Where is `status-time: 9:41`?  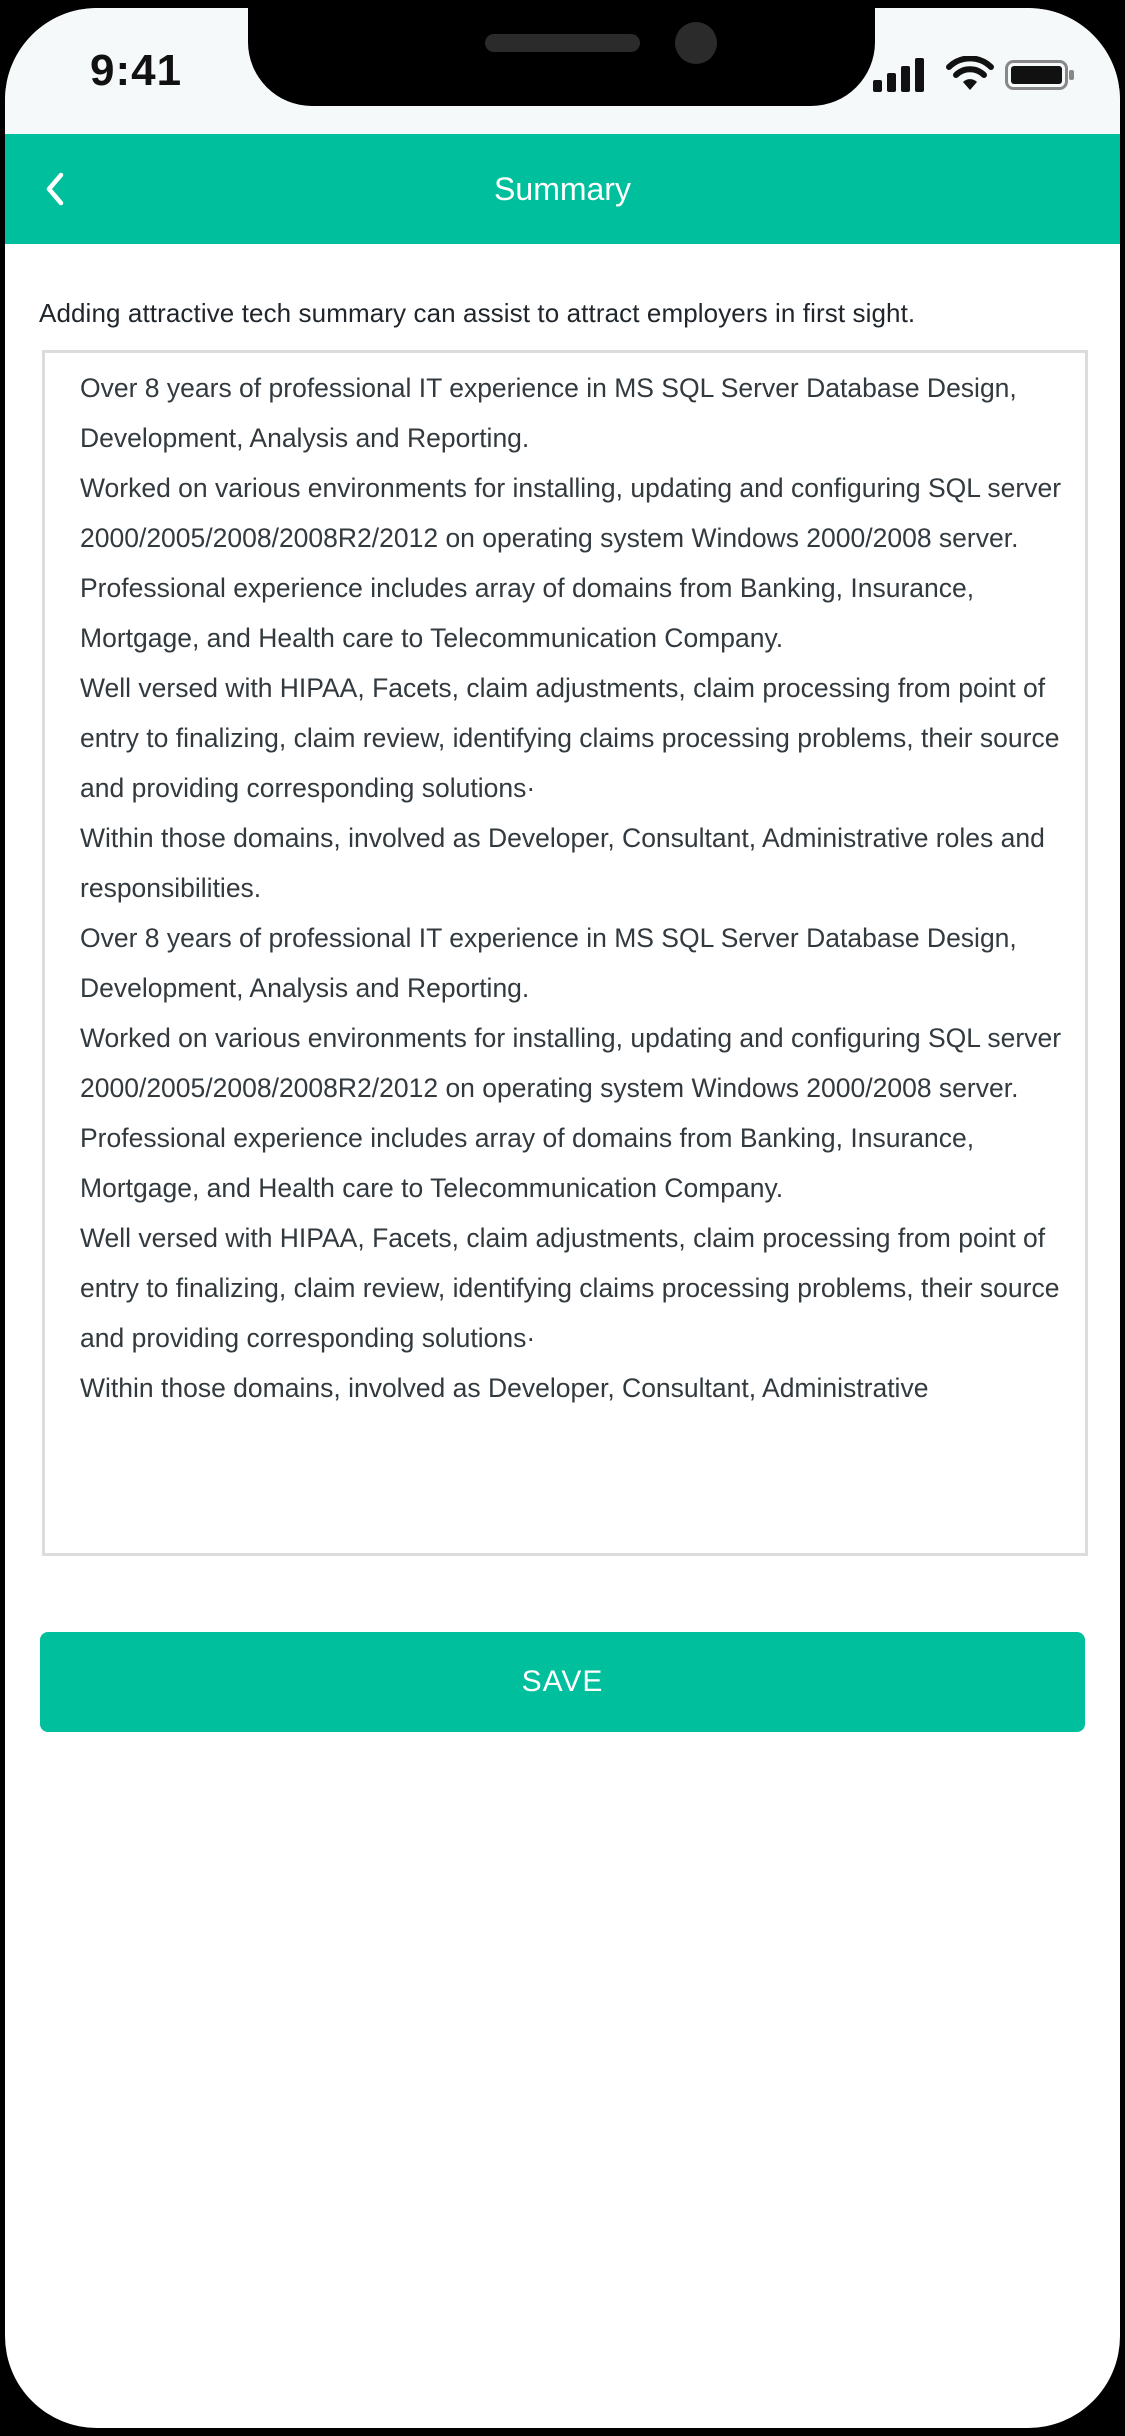
status-time: 9:41 is located at coordinates (136, 70).